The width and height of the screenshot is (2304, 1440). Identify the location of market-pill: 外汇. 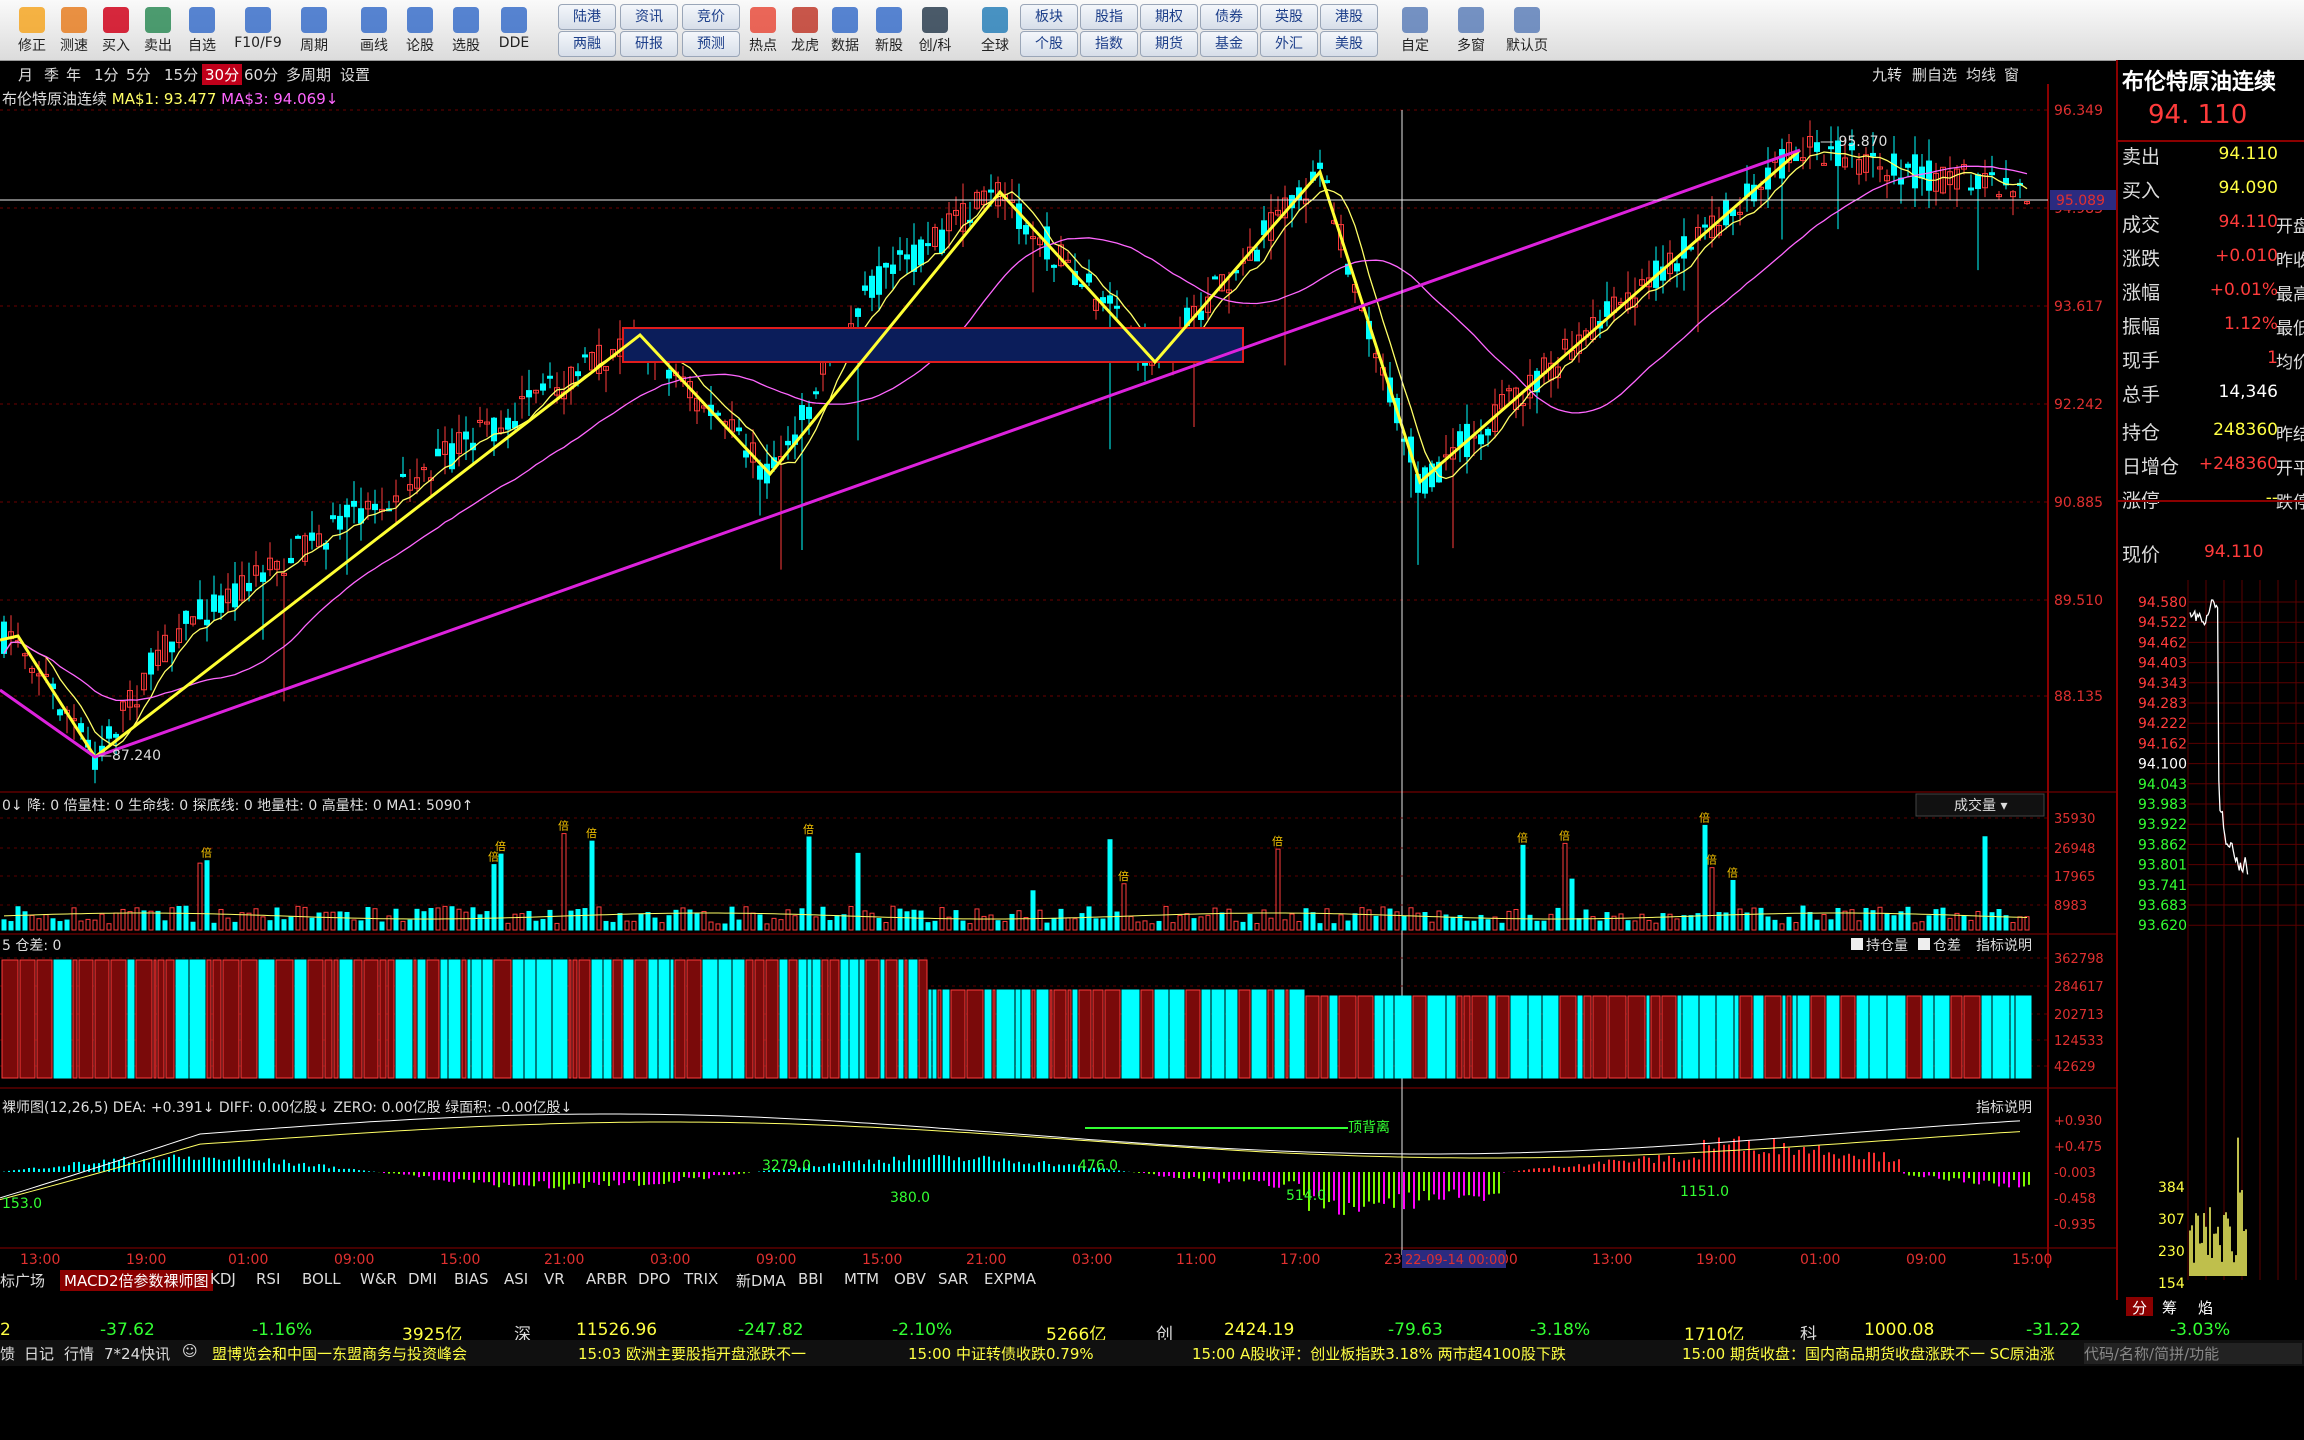
(1289, 44).